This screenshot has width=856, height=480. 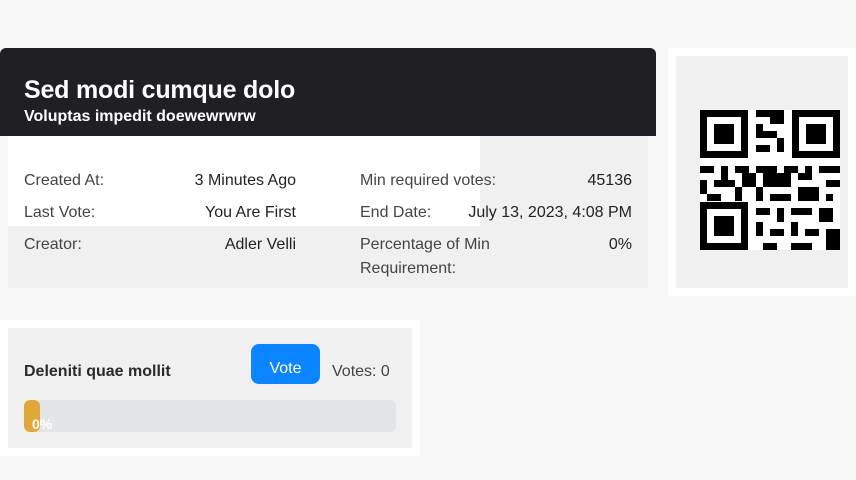 I want to click on end-date-value: July 13, 2023, 4:08 PM, so click(x=550, y=212).